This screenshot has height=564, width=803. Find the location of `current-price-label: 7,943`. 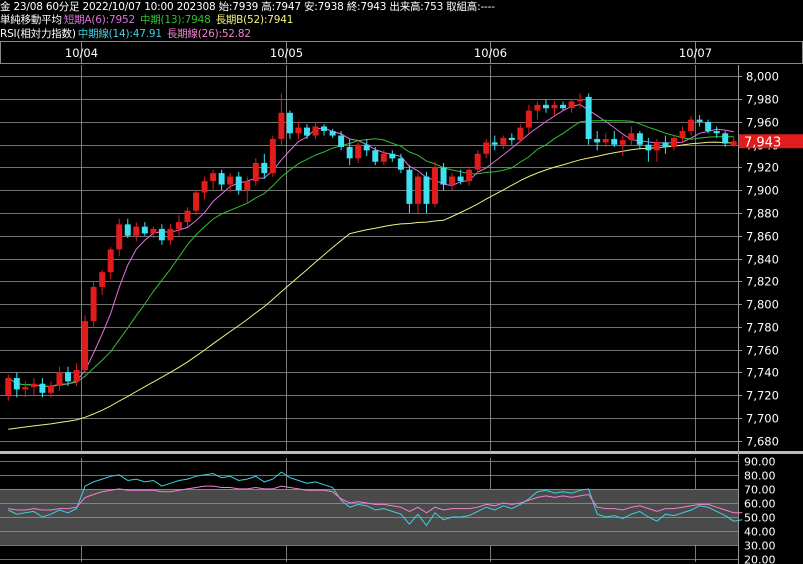

current-price-label: 7,943 is located at coordinates (762, 142).